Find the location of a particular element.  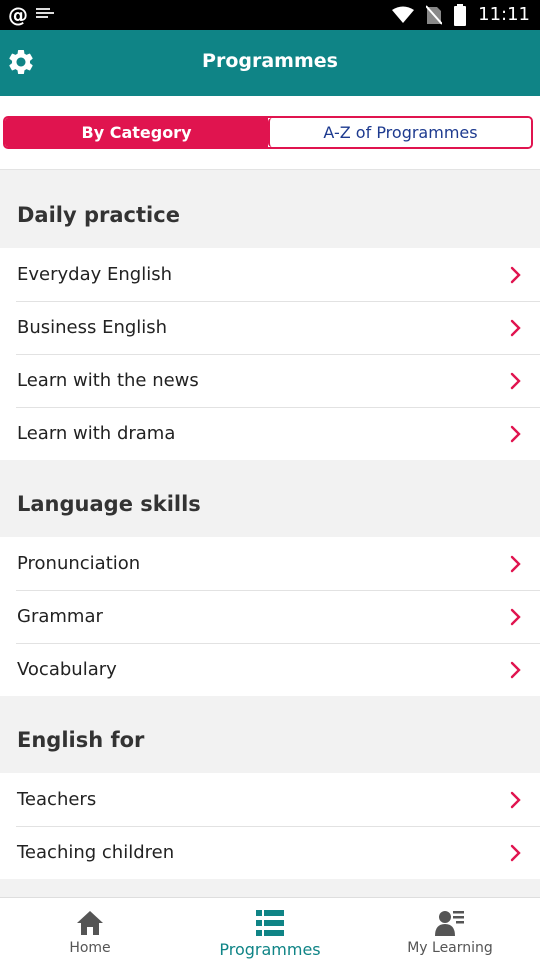

notification-icon is located at coordinates (45, 15).